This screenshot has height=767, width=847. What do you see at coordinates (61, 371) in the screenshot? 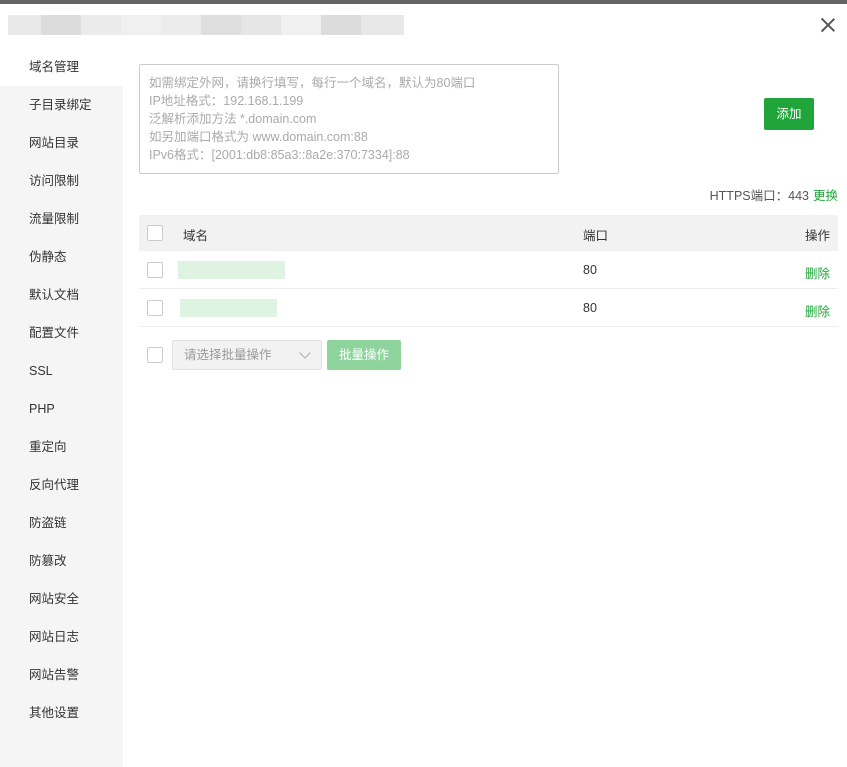
I see `sidebar-item-ssl: SSL` at bounding box center [61, 371].